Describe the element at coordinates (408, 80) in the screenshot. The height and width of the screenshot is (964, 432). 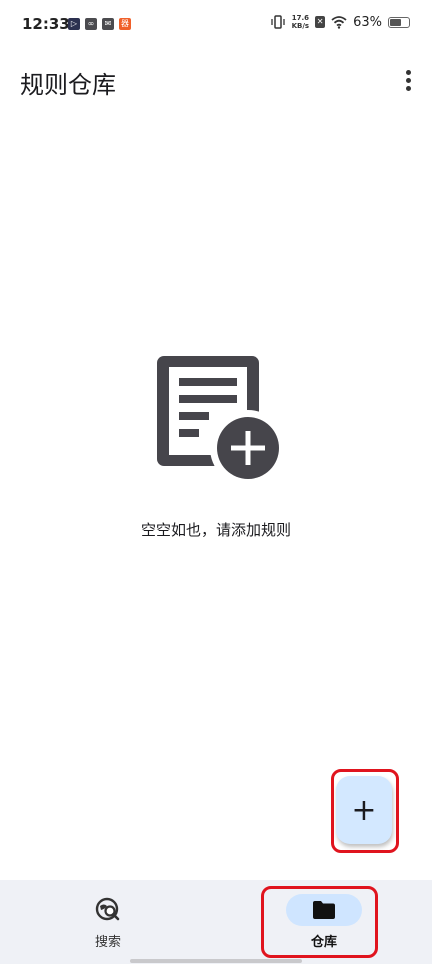
I see `more-options-button` at that location.